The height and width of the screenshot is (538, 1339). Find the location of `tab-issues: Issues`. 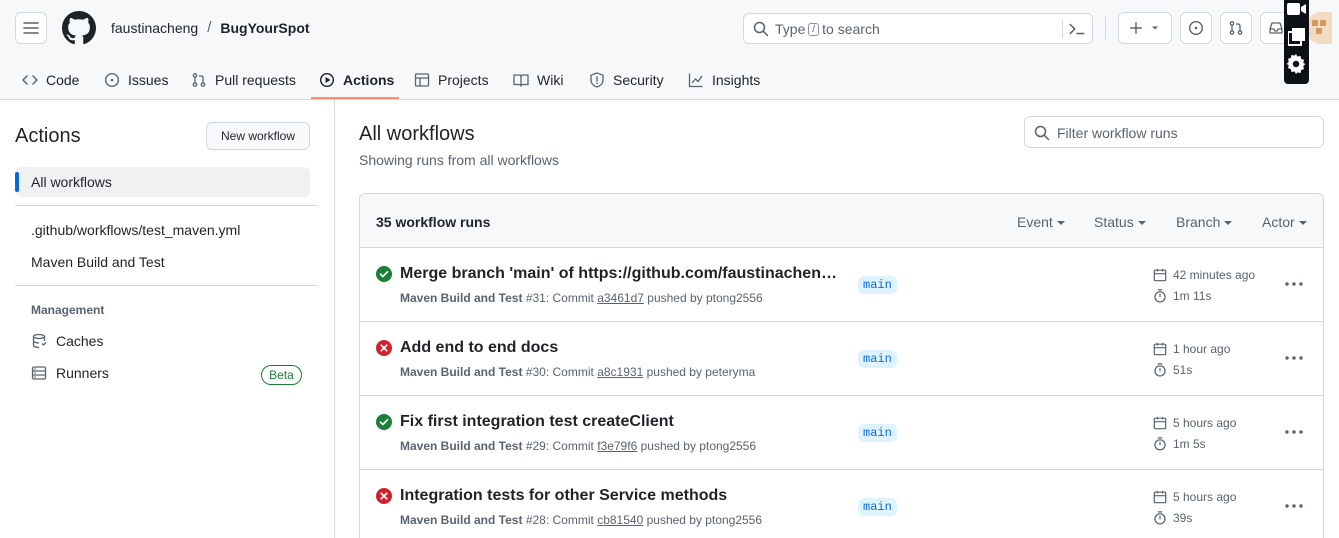

tab-issues: Issues is located at coordinates (136, 80).